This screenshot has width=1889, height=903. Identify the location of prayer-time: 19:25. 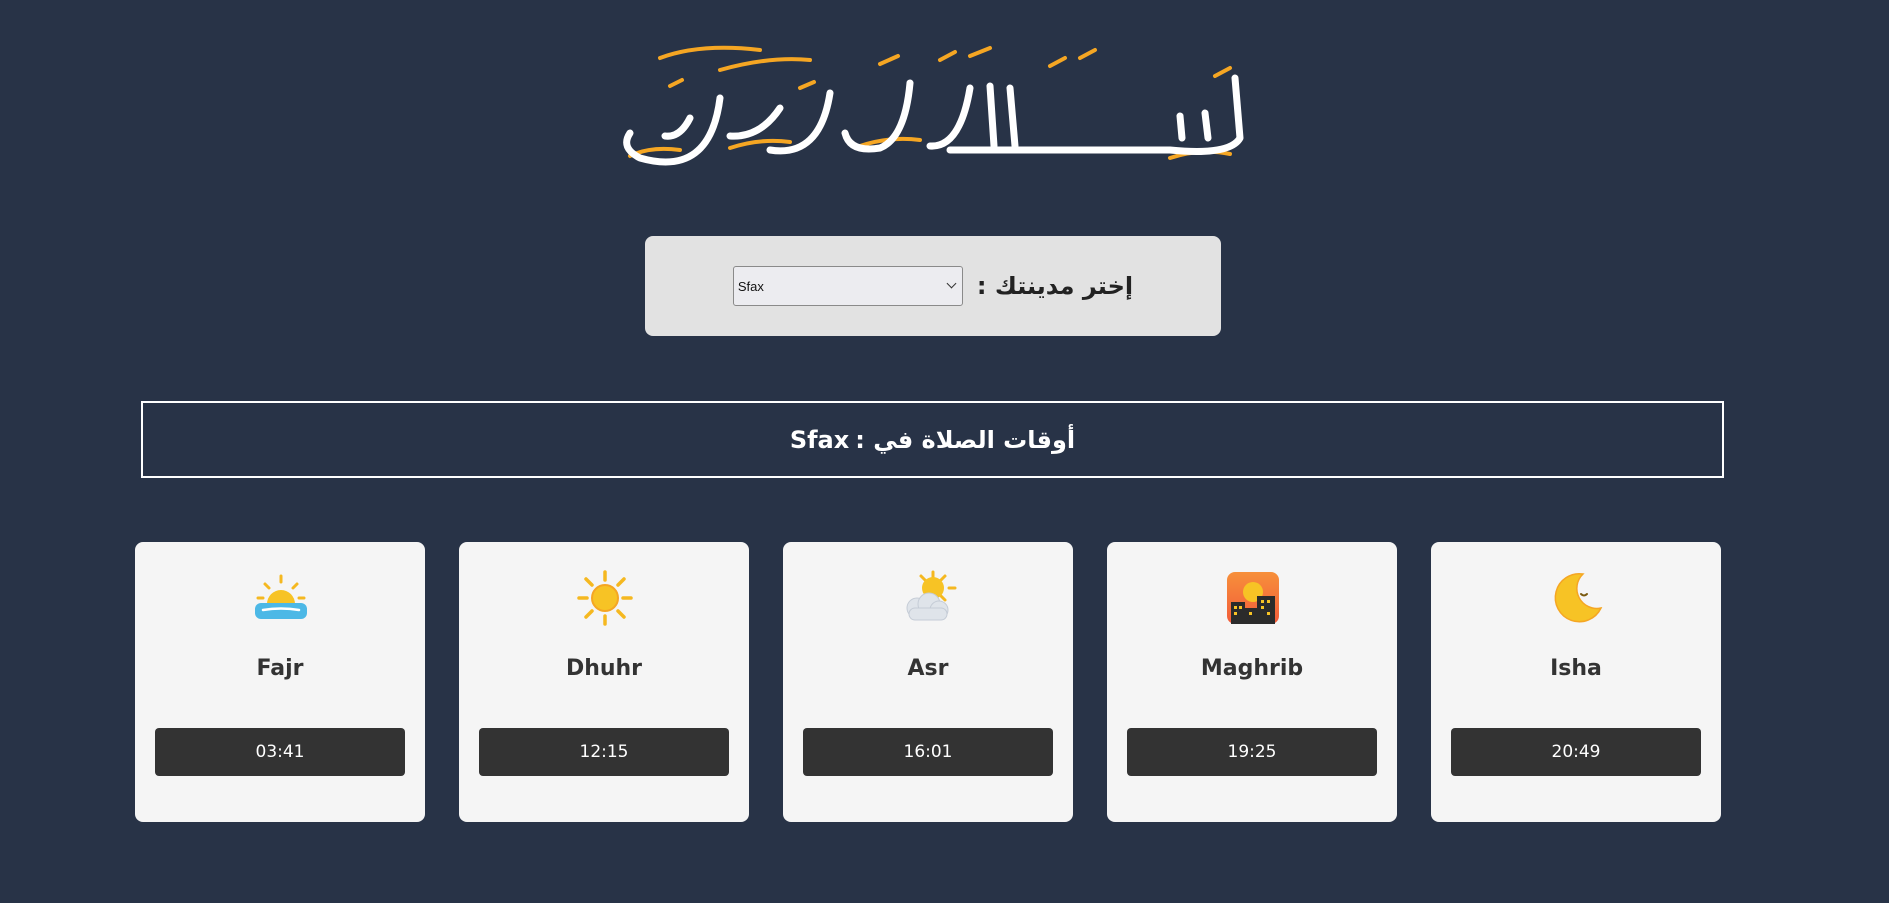
(1252, 752).